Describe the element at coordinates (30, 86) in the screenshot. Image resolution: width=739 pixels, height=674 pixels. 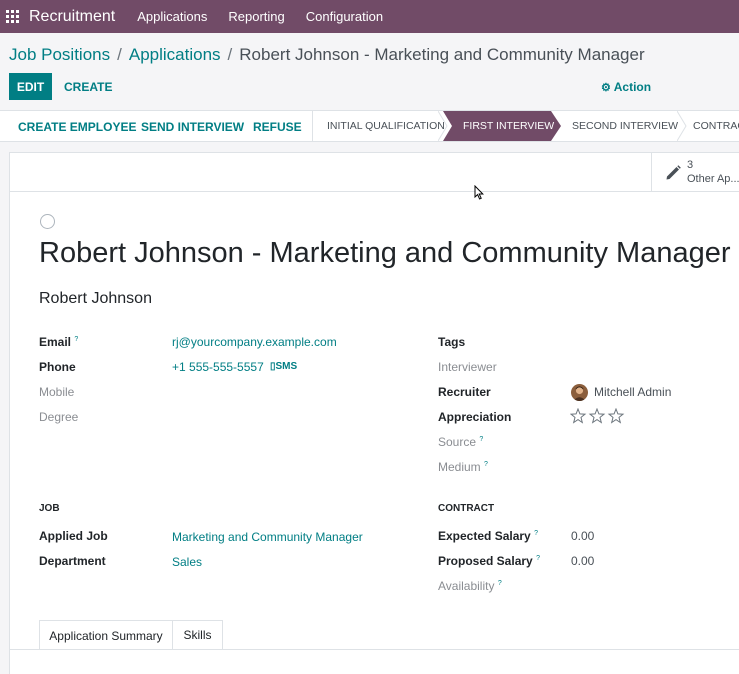
I see `edit-button: EDIT` at that location.